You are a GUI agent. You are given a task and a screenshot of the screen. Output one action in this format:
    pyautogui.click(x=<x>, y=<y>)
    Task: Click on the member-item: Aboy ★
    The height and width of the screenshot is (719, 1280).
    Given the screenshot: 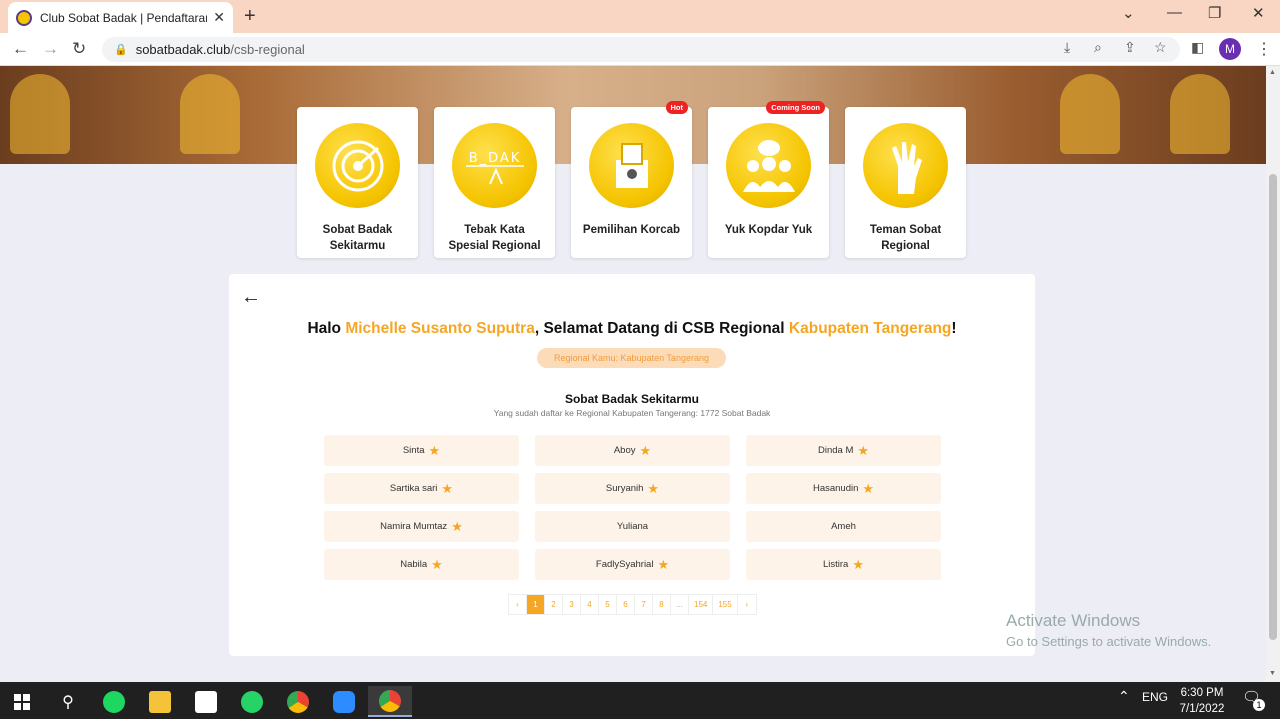 What is the action you would take?
    pyautogui.click(x=632, y=450)
    